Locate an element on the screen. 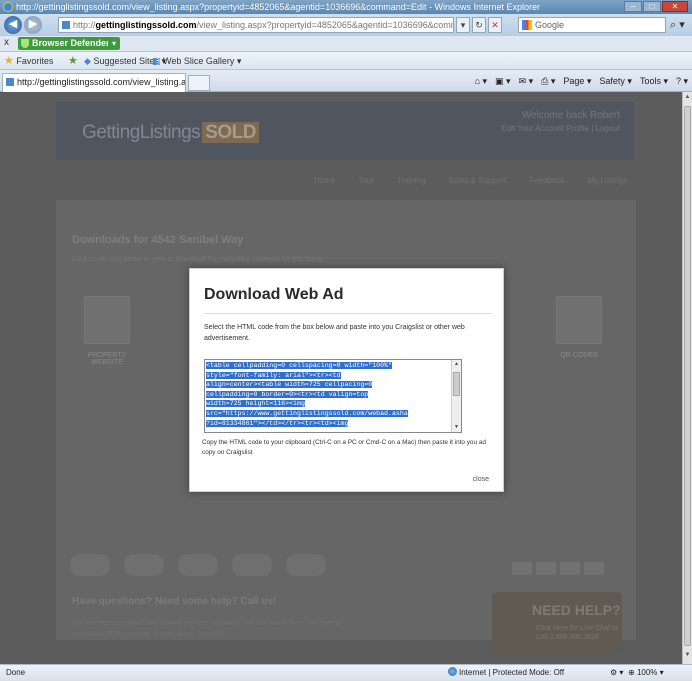  close-link: close is located at coordinates (481, 479).